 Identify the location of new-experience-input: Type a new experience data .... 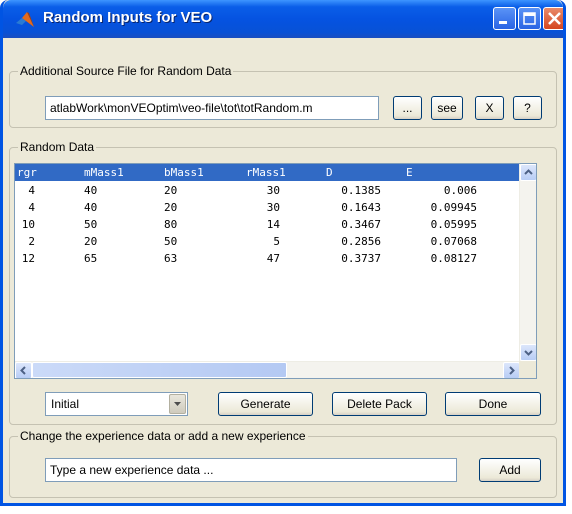
(251, 470).